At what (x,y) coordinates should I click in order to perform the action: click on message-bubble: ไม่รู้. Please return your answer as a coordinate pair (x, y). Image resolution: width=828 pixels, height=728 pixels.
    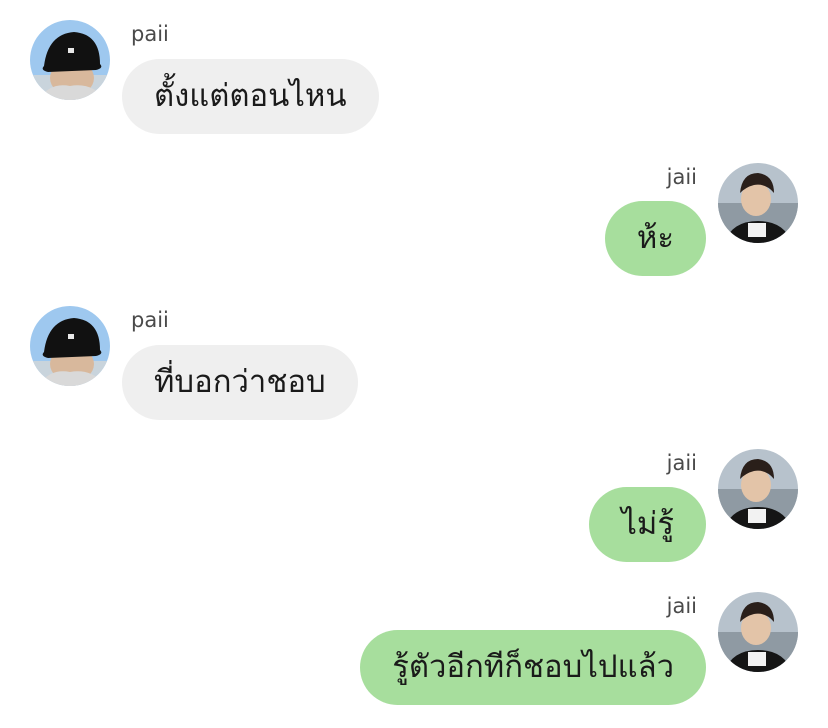
    Looking at the image, I should click on (647, 524).